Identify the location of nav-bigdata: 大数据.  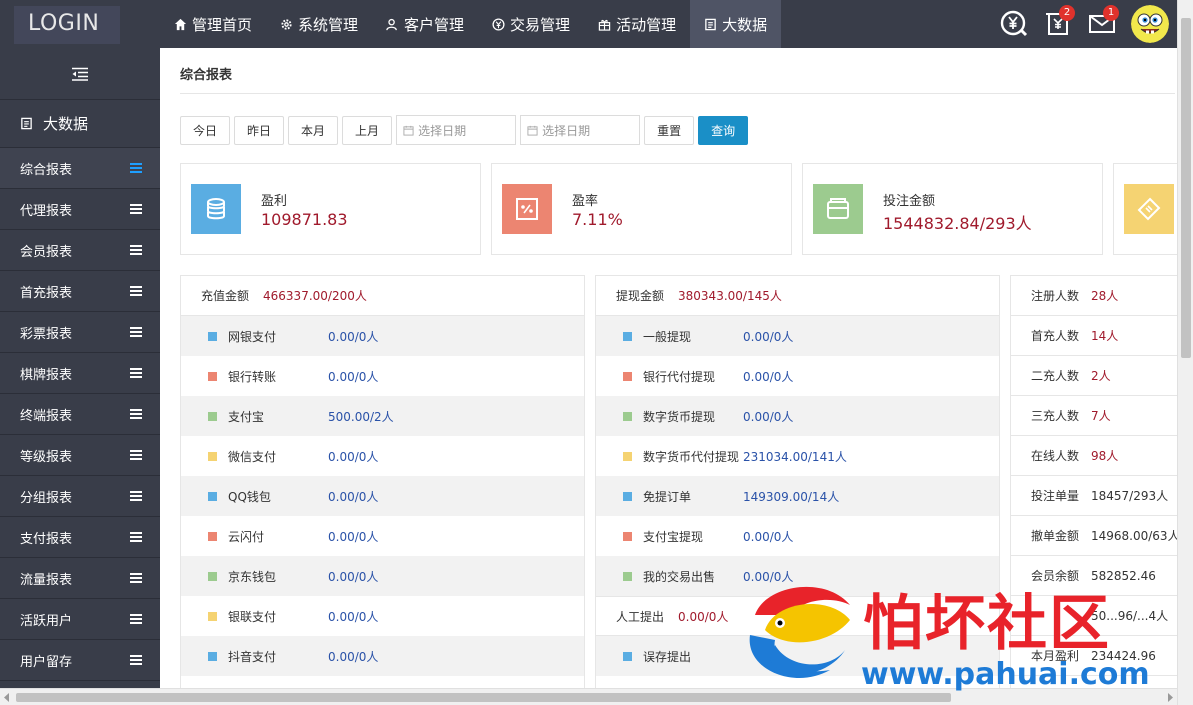
(736, 24).